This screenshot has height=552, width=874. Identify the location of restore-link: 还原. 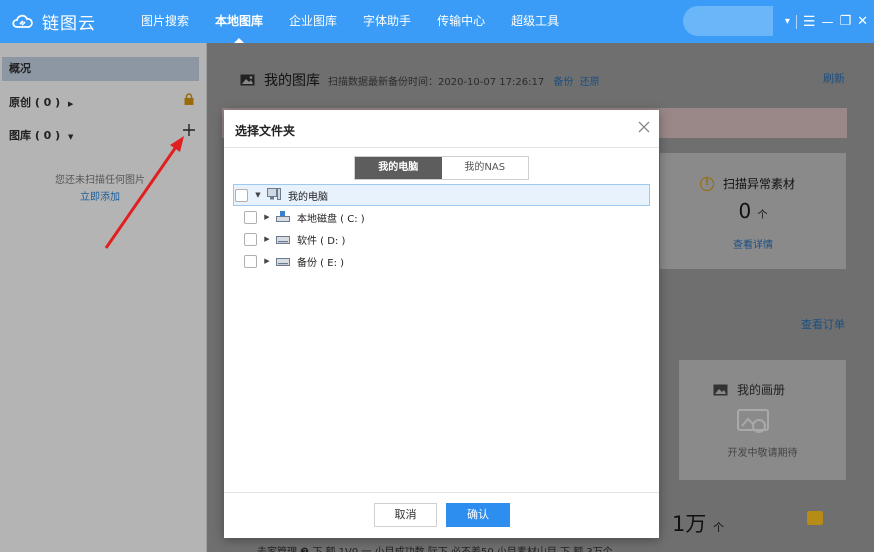
(590, 82).